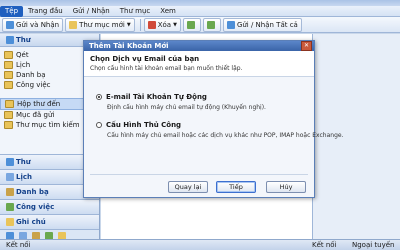 The width and height of the screenshot is (400, 250). I want to click on delete-icon, so click(151, 24).